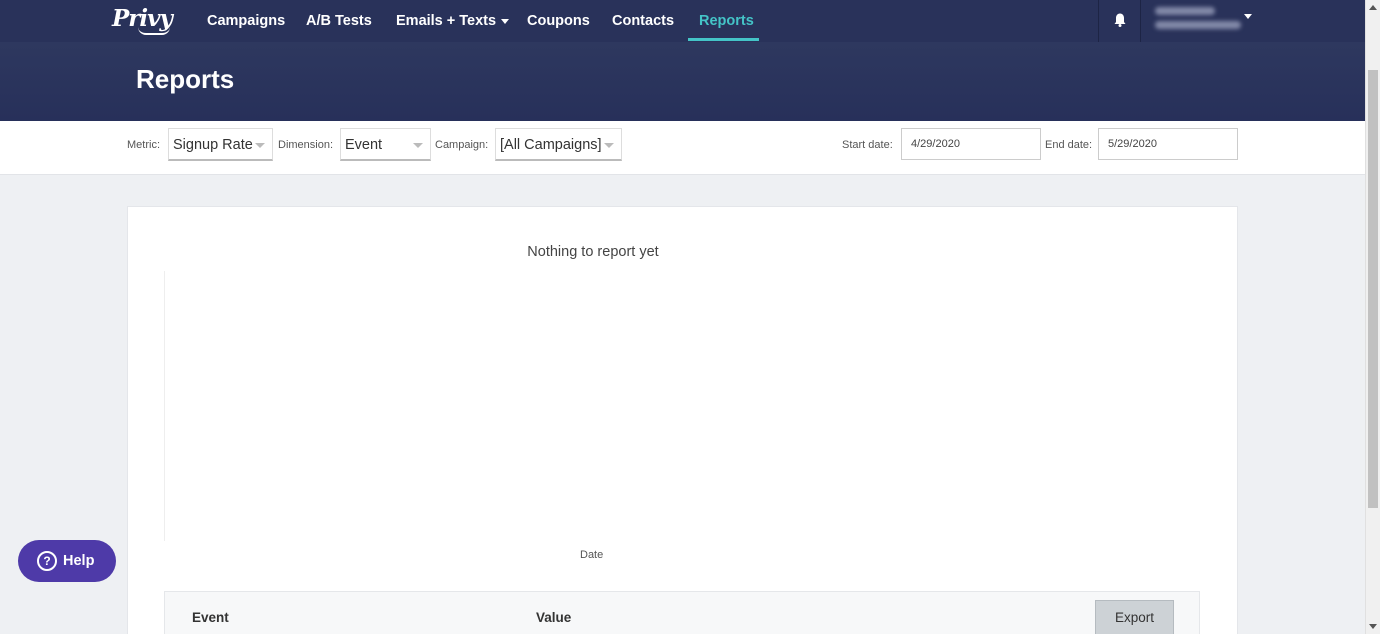  What do you see at coordinates (867, 145) in the screenshot?
I see `start-date-label: Start date:` at bounding box center [867, 145].